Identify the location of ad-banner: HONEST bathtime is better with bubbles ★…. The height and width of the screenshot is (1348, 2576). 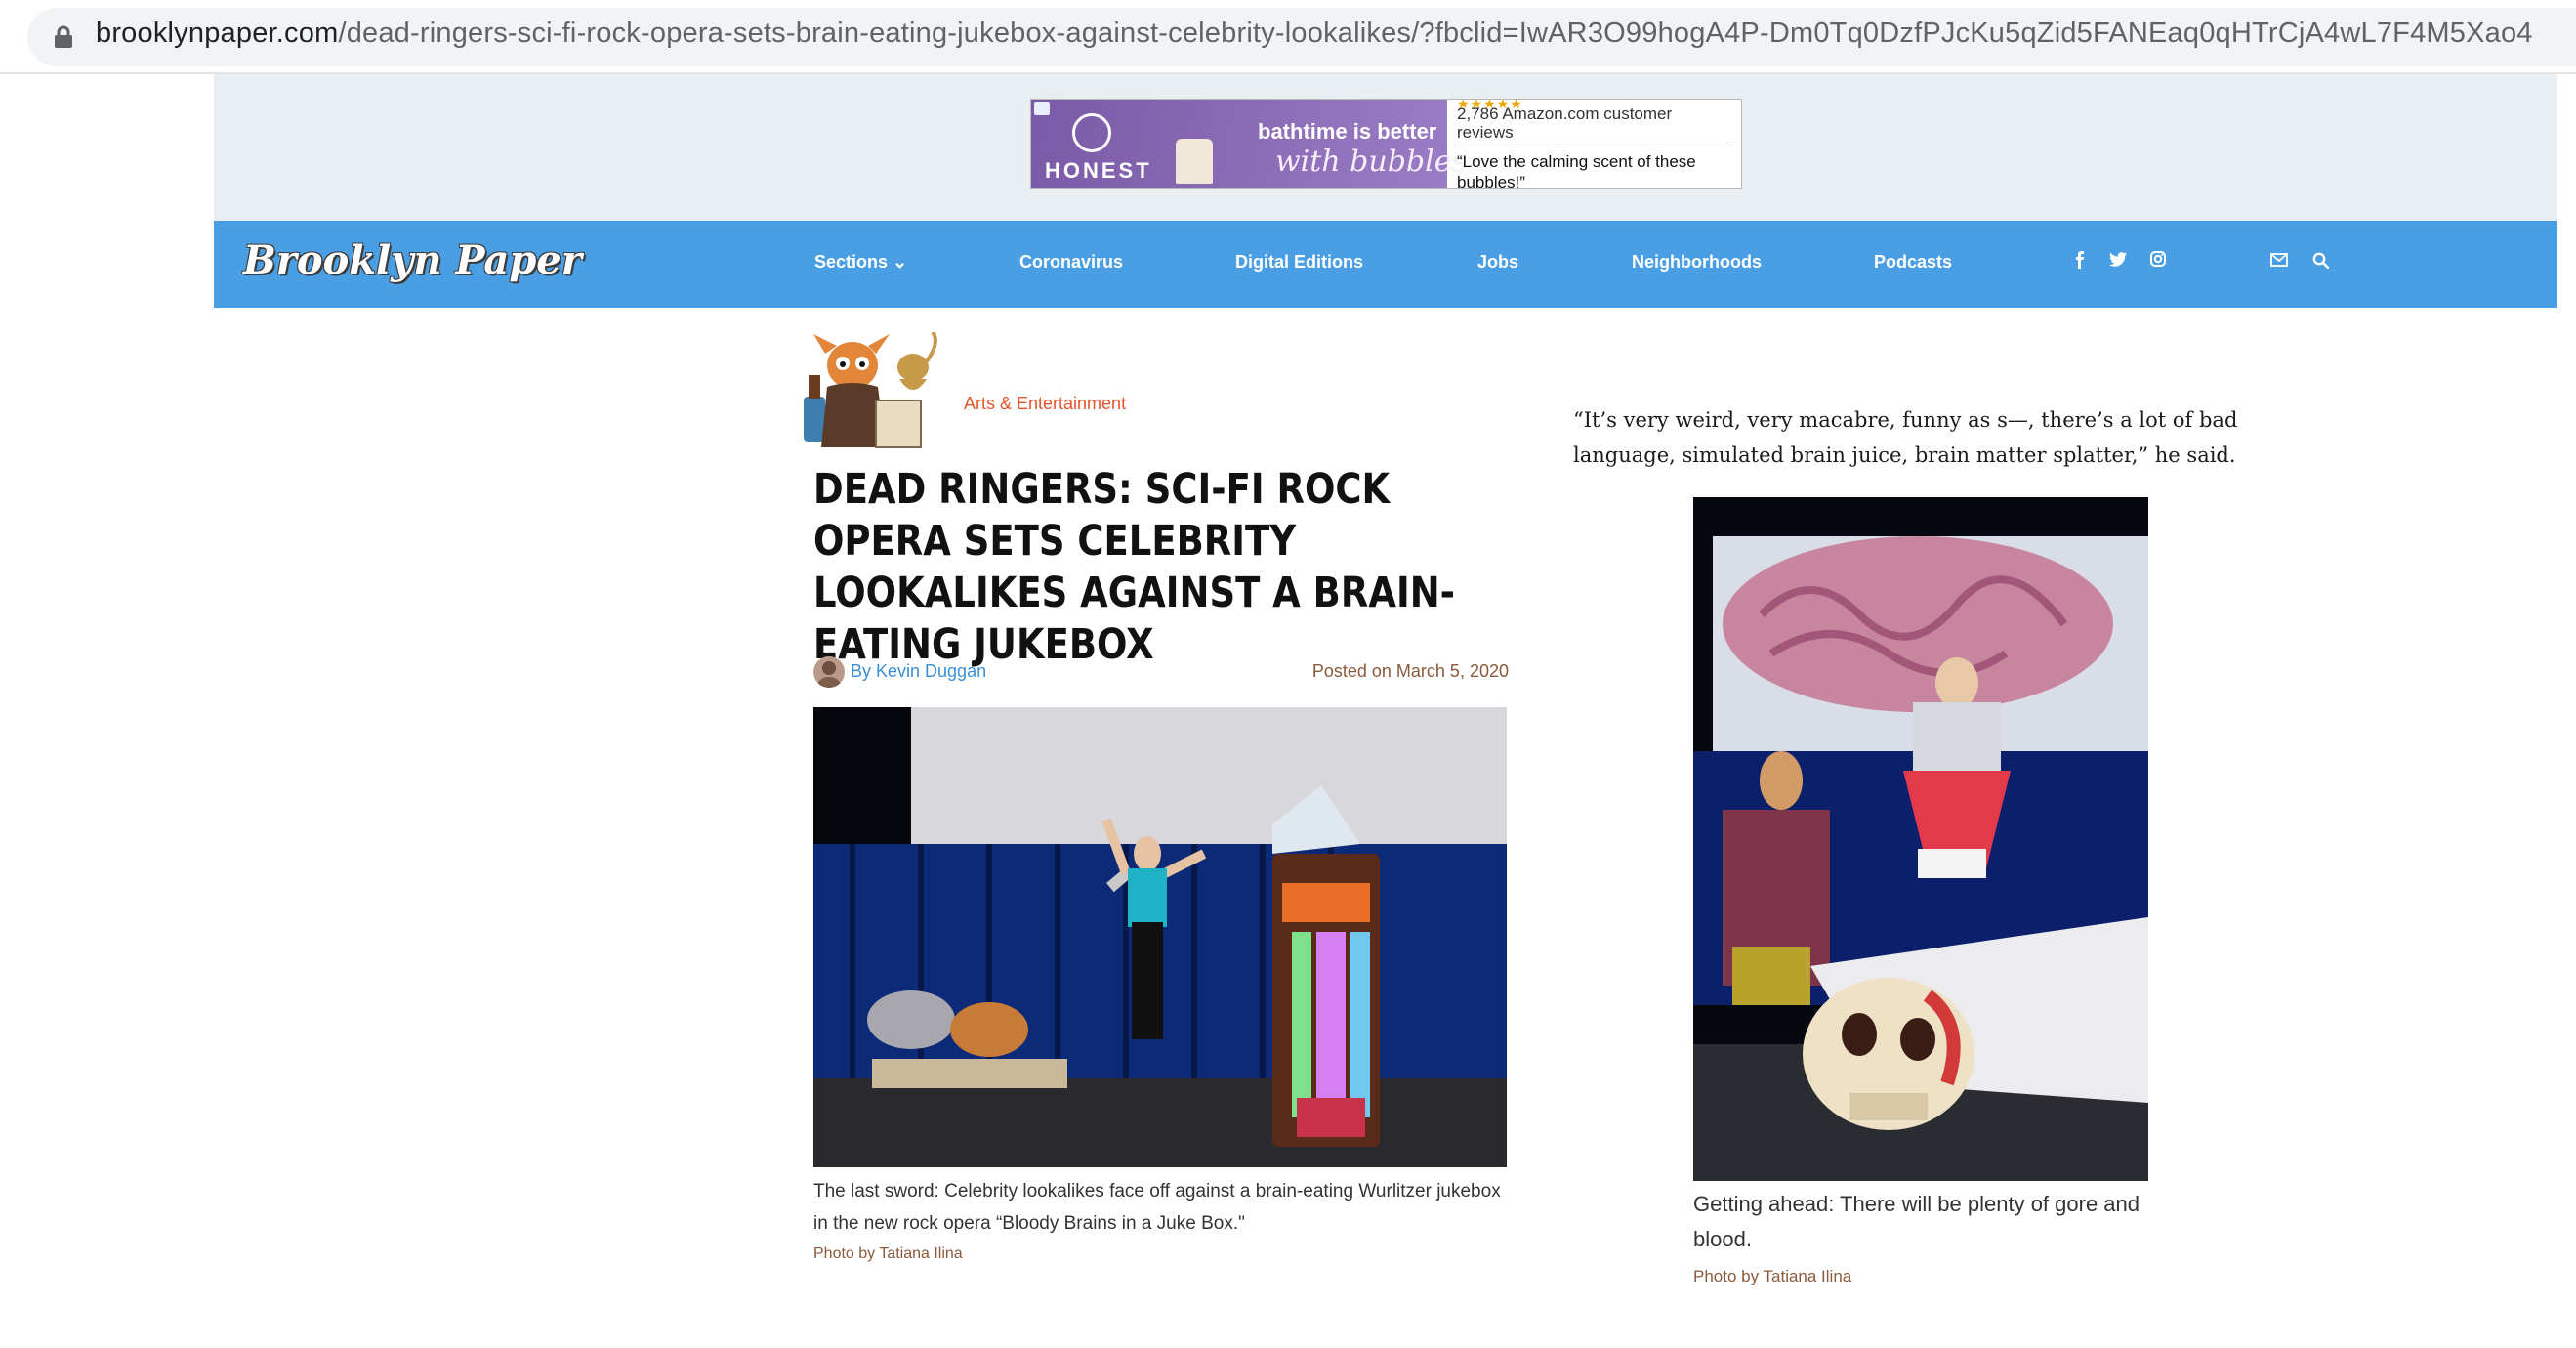
(1386, 144).